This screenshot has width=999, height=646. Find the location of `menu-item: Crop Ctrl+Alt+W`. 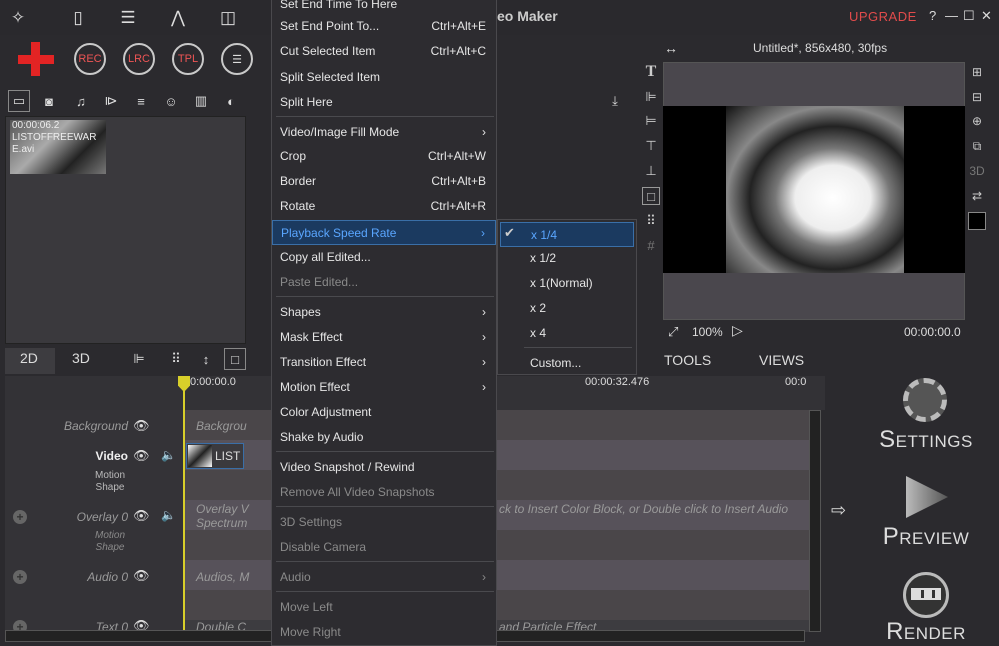

menu-item: Crop Ctrl+Alt+W is located at coordinates (384, 156).